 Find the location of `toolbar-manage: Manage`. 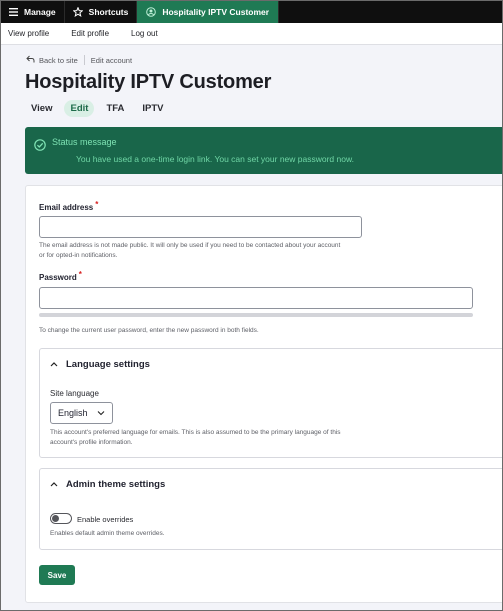

toolbar-manage: Manage is located at coordinates (33, 12).